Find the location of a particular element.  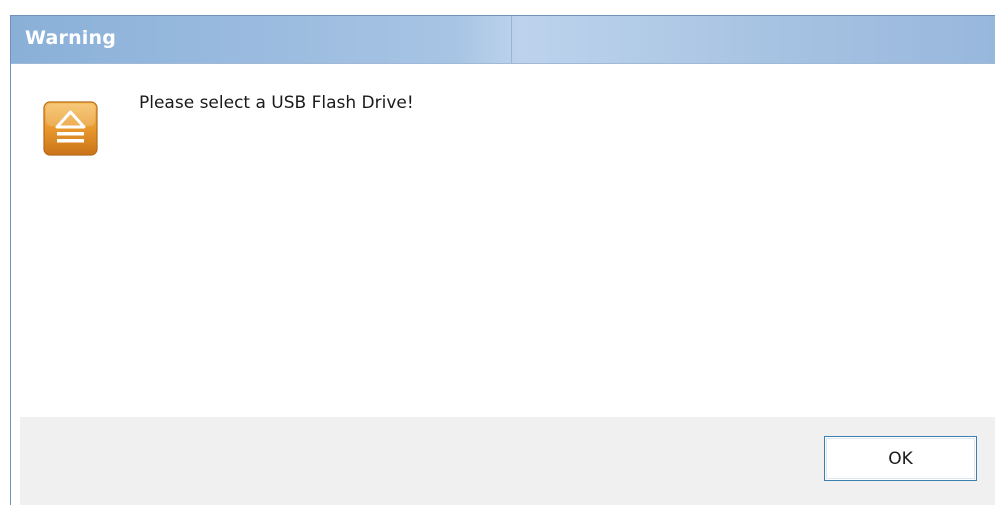

title-bar: Warning is located at coordinates (503, 40).